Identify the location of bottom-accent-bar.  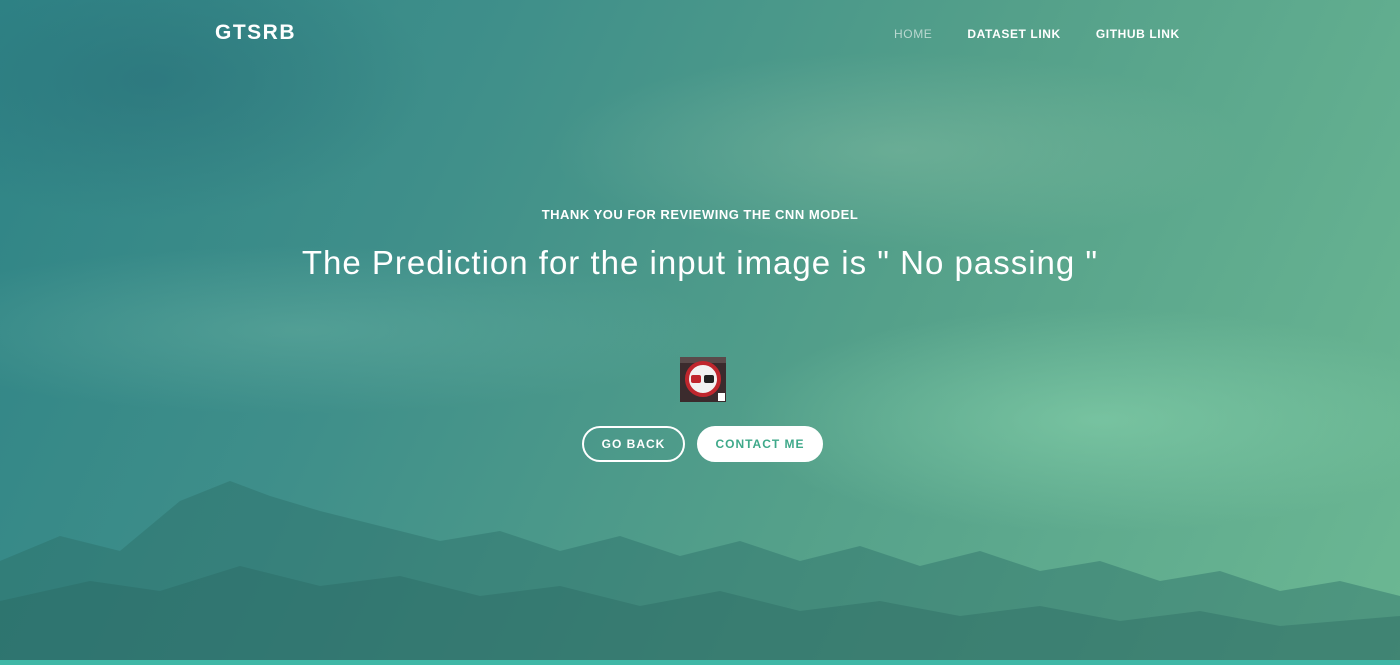
(700, 662).